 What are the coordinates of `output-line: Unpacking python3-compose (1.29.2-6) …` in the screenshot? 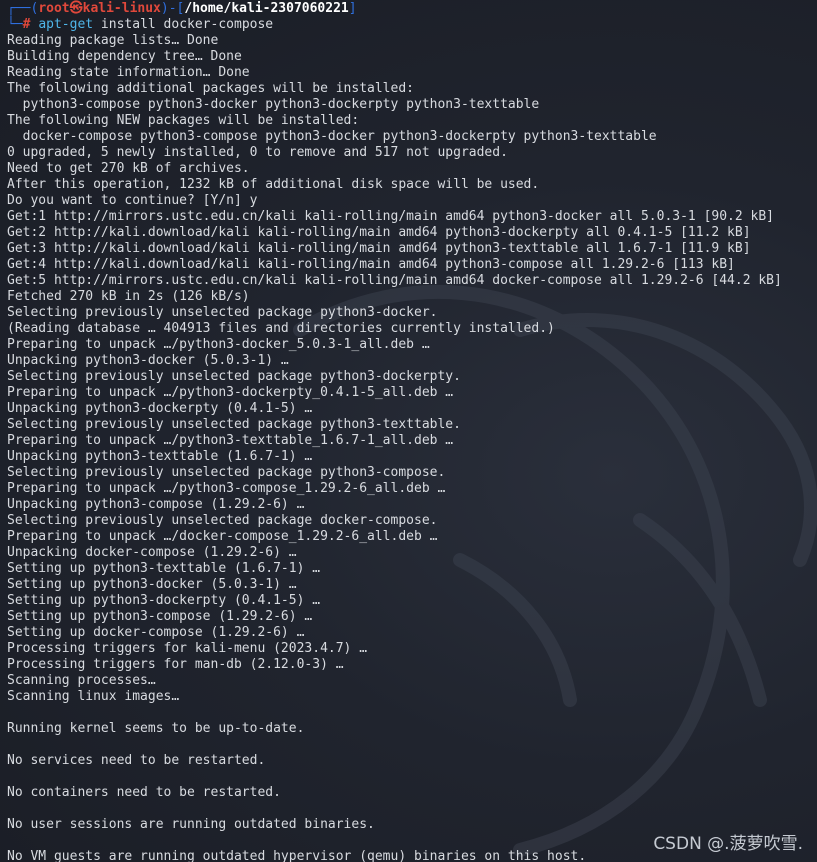 It's located at (156, 504).